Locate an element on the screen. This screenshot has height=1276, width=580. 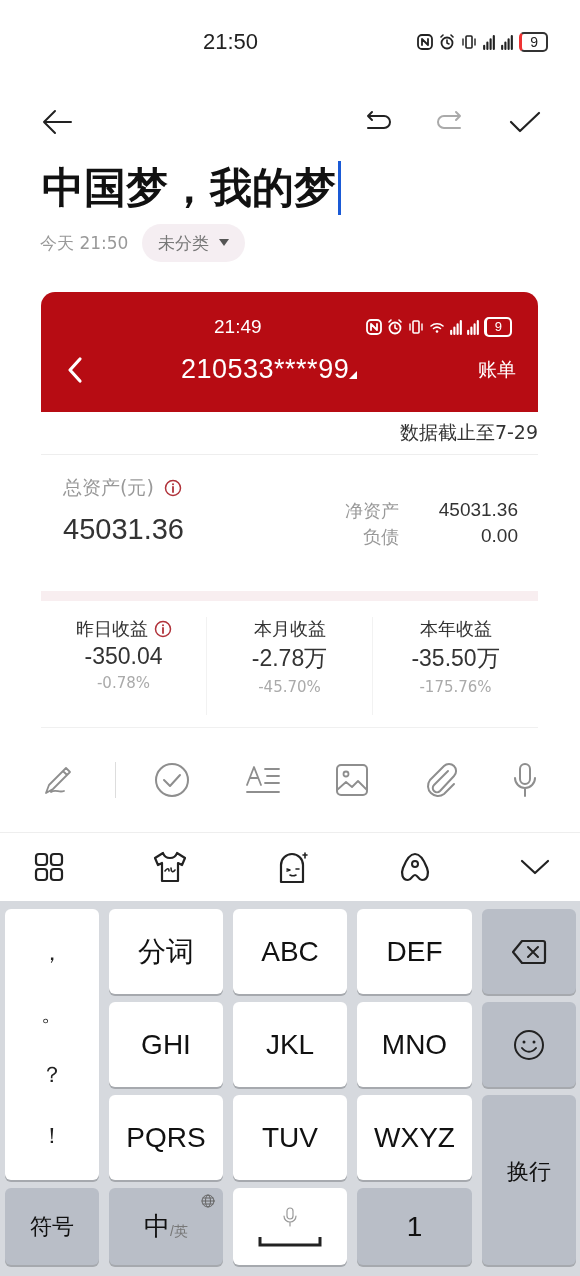
space-key is located at coordinates (290, 1226).